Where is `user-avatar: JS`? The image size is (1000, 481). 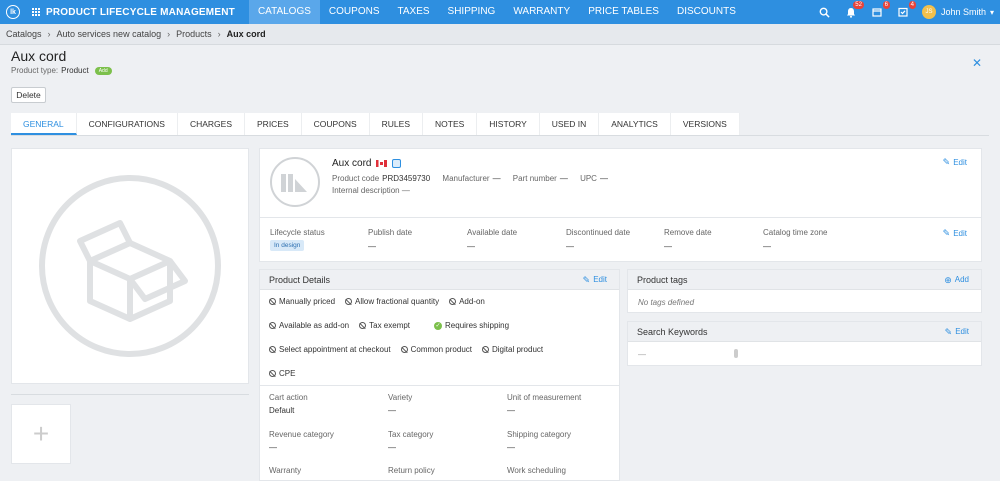
user-avatar: JS is located at coordinates (928, 12).